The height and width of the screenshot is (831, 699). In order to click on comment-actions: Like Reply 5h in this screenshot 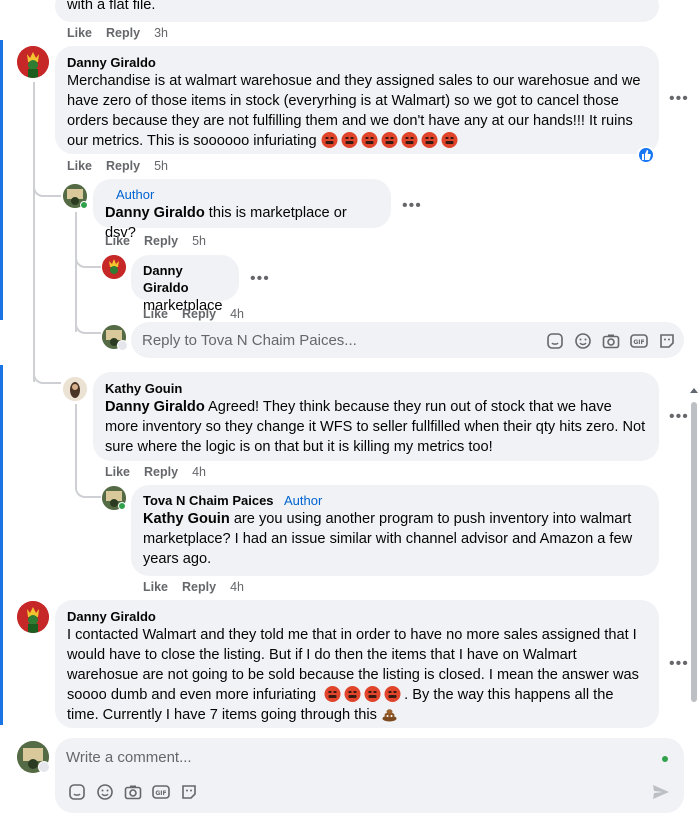, I will do `click(117, 166)`.